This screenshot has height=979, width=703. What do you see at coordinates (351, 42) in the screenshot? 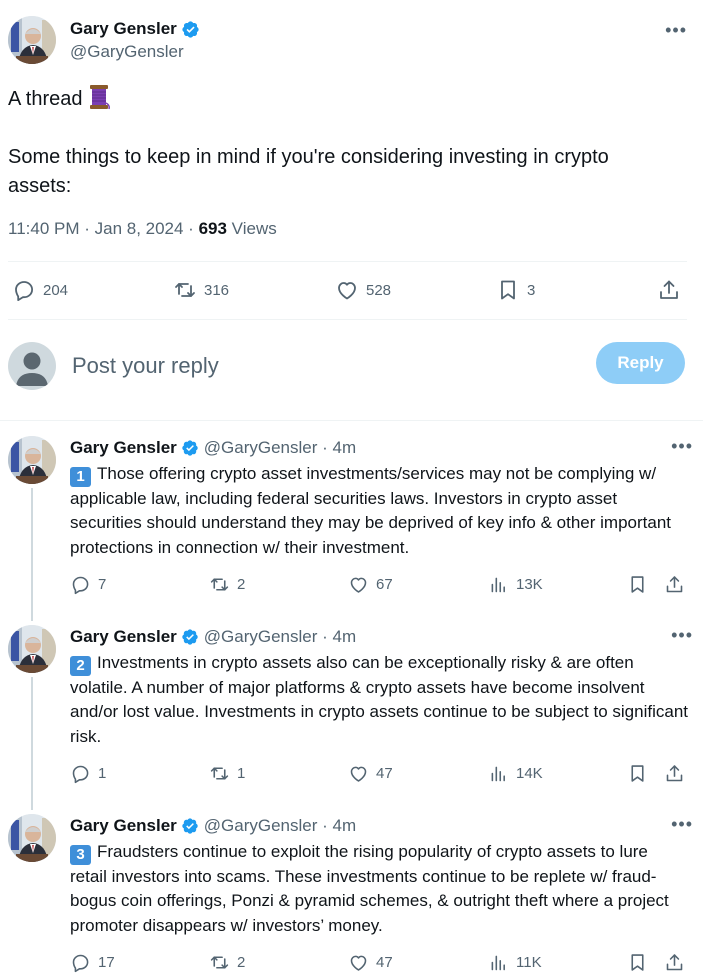
I see `main-tweet-header: Gary Gensler @GaryGensler •••` at bounding box center [351, 42].